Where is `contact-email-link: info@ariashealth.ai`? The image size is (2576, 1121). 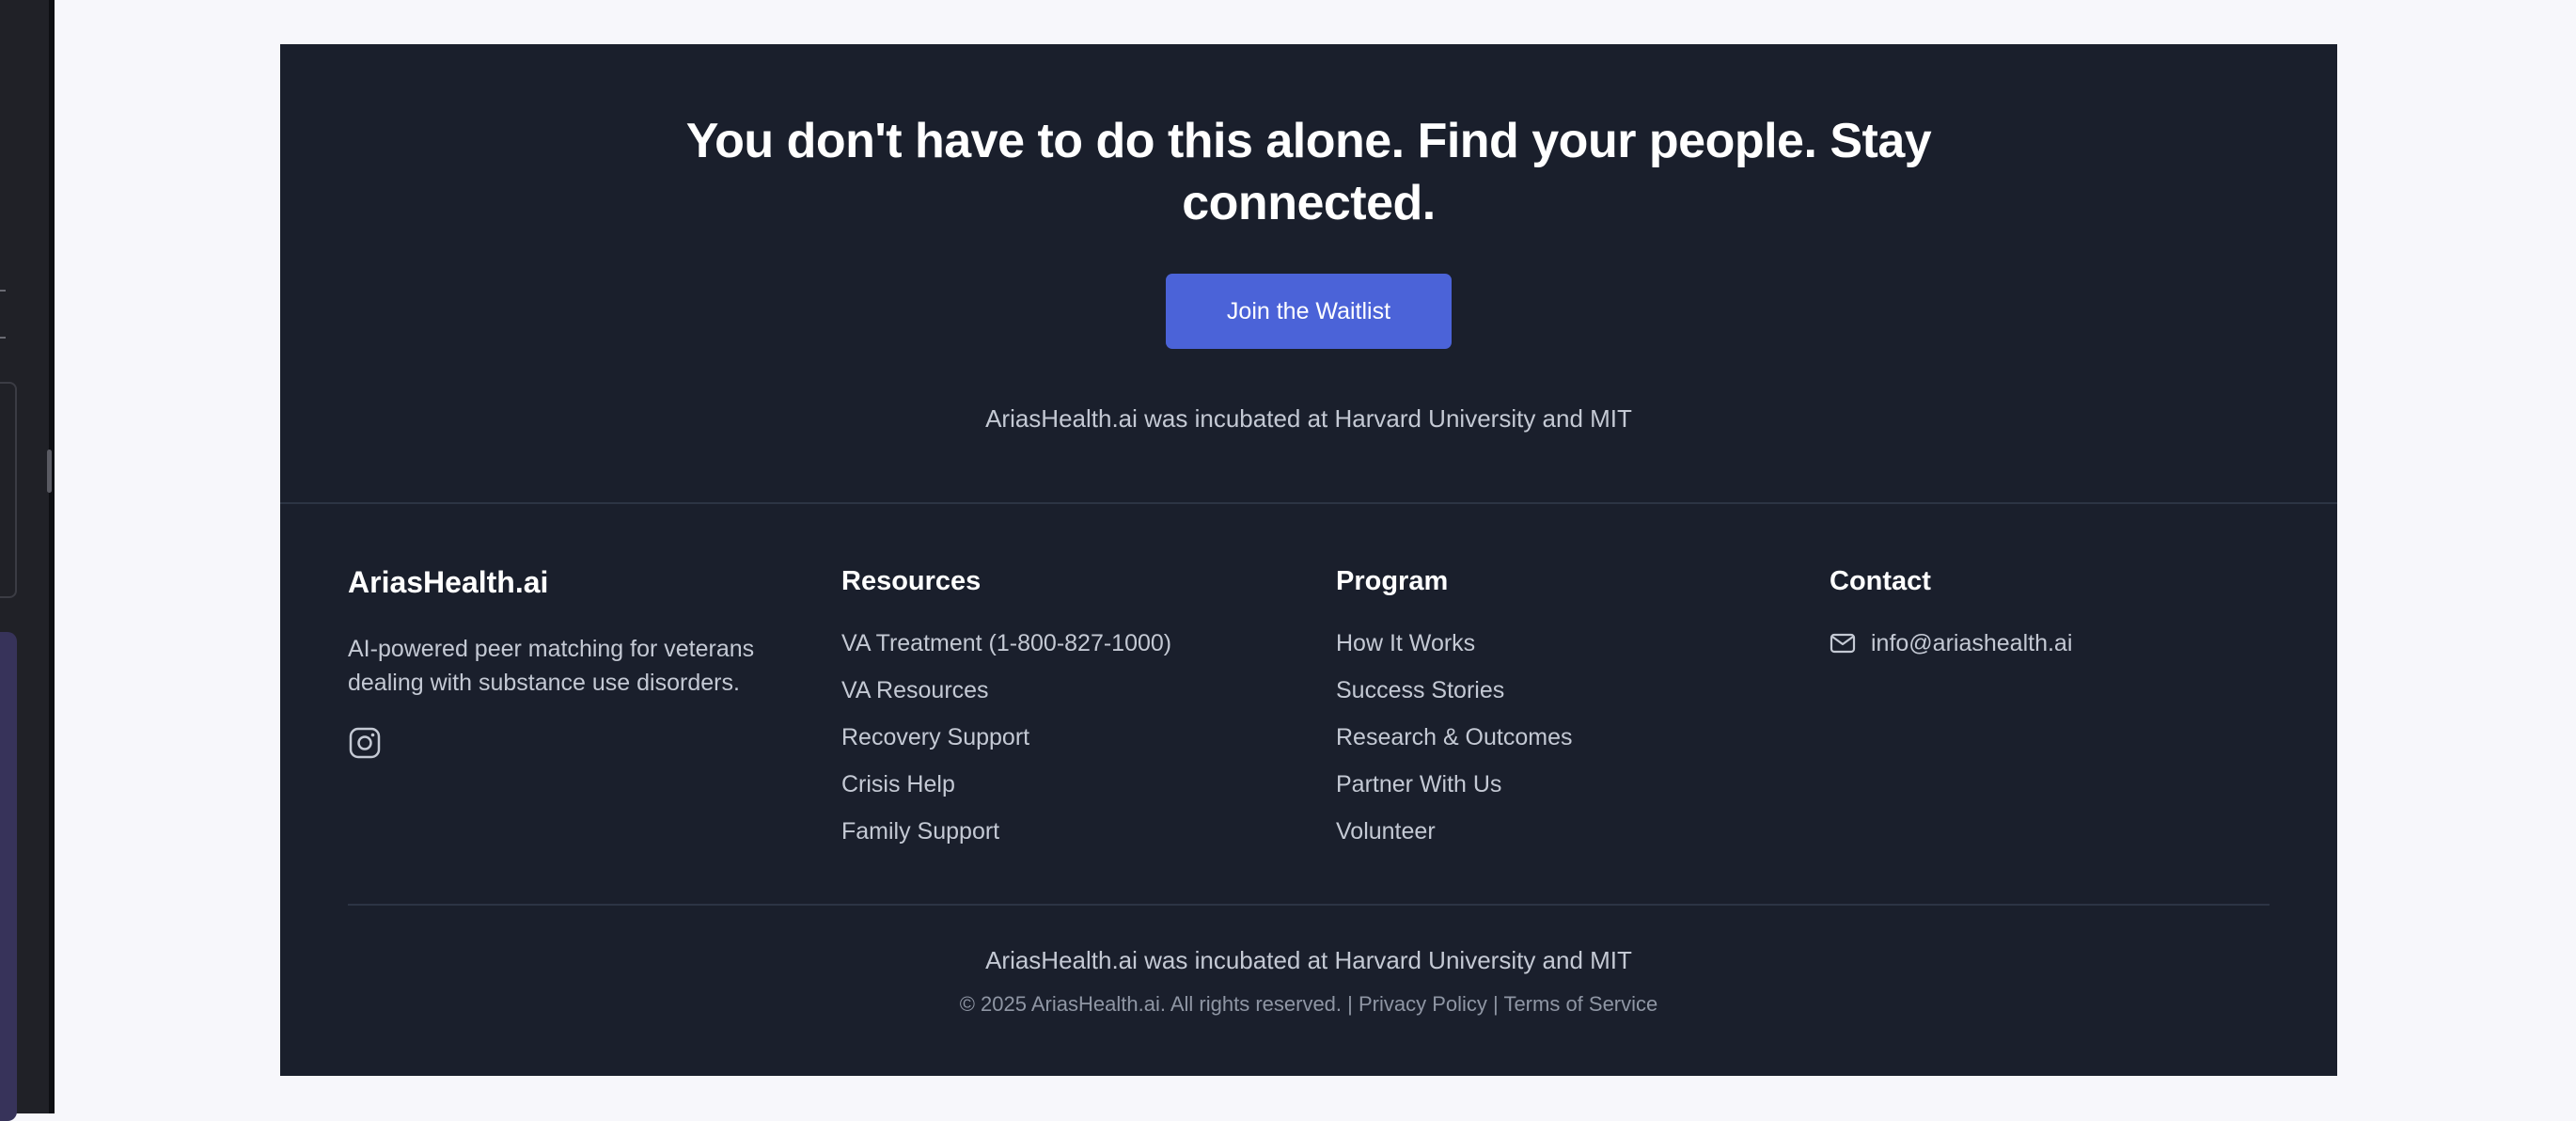 contact-email-link: info@ariashealth.ai is located at coordinates (2055, 643).